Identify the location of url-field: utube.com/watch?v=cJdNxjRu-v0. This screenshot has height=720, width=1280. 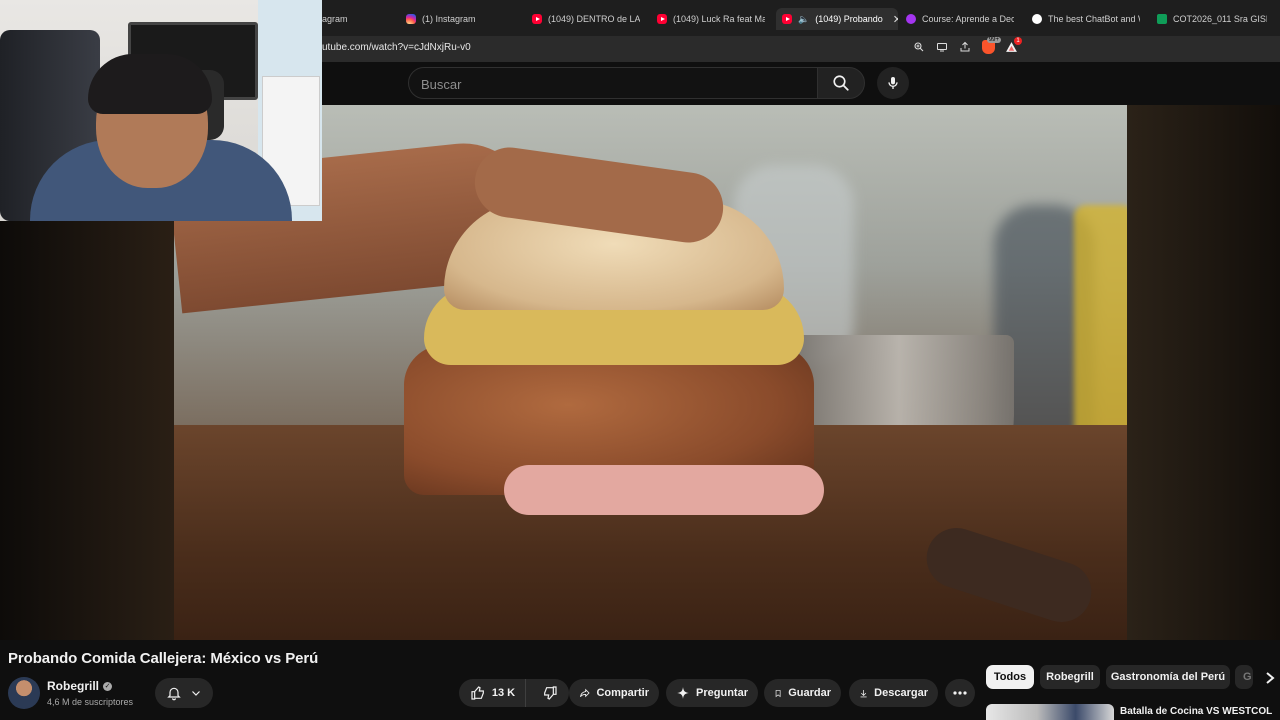
(396, 47).